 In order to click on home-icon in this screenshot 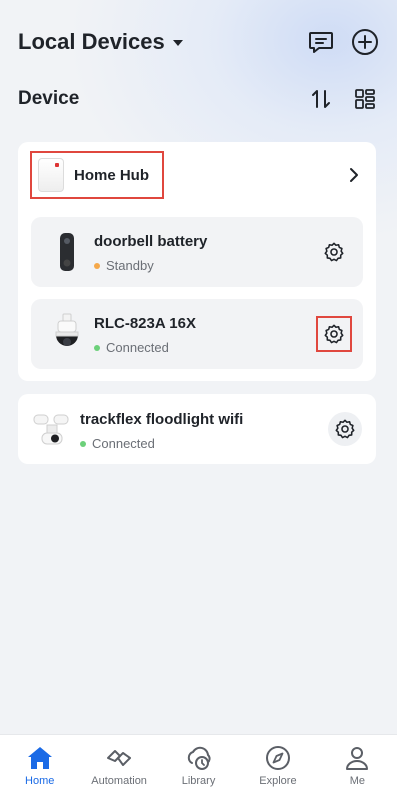, I will do `click(39, 758)`.